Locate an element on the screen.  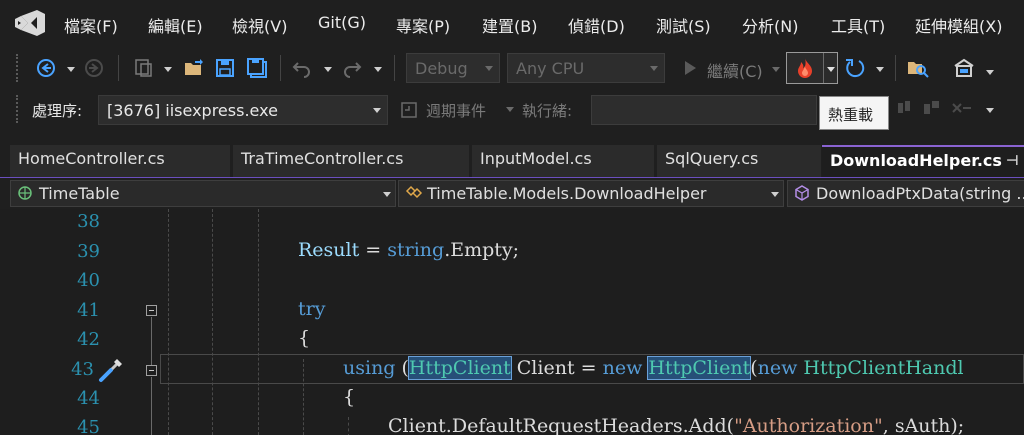
hot-reload-button is located at coordinates (812, 68).